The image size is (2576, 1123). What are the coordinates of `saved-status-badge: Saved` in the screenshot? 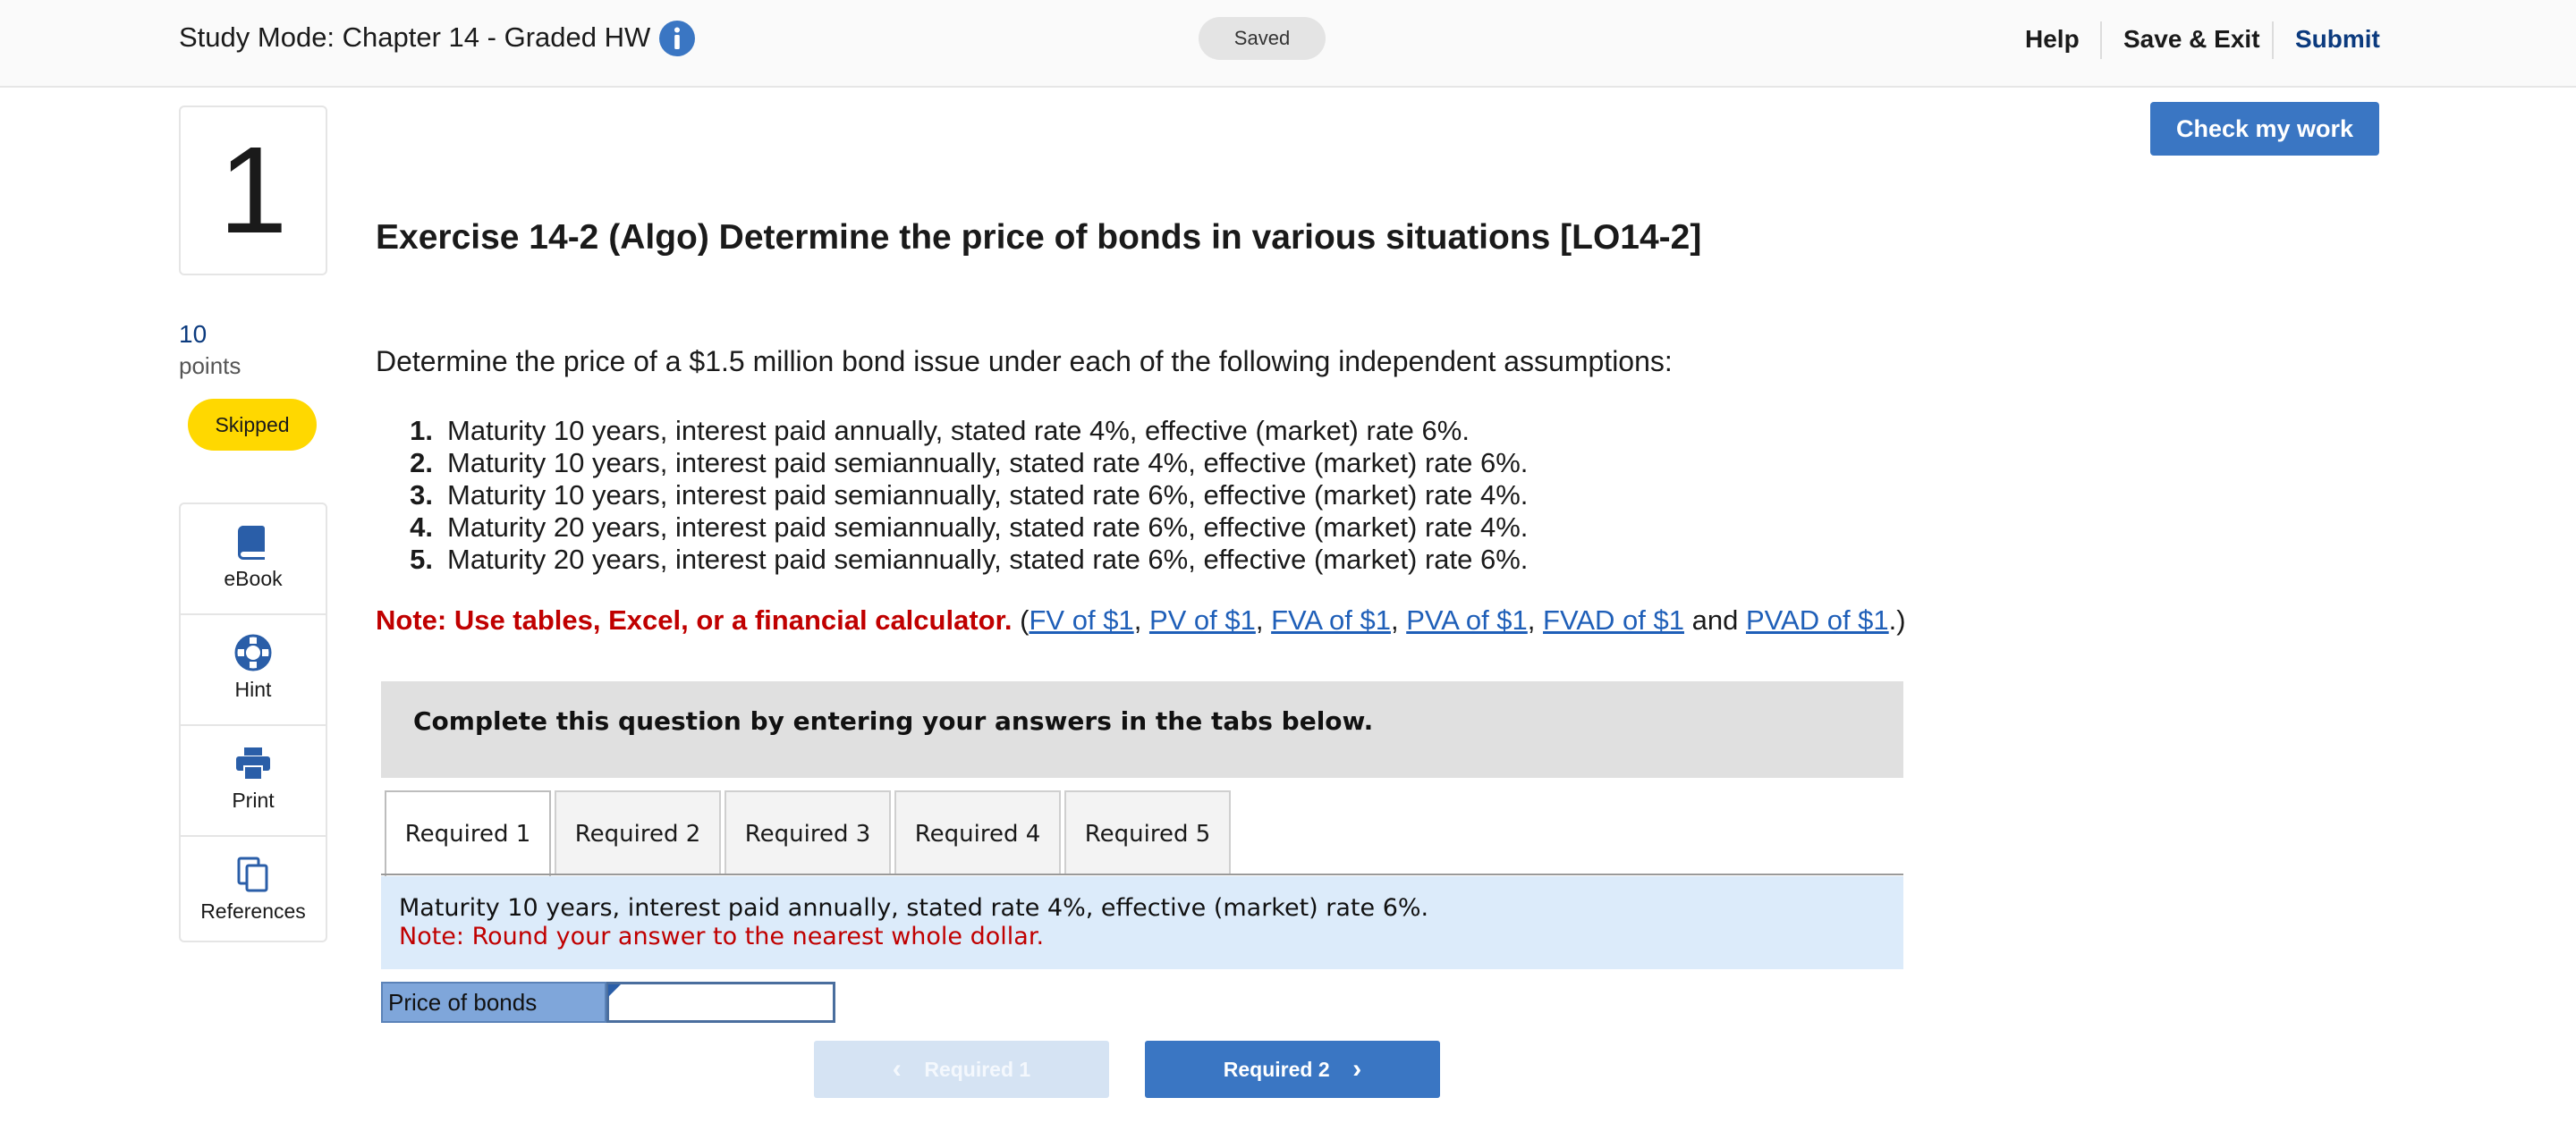 It's located at (1262, 38).